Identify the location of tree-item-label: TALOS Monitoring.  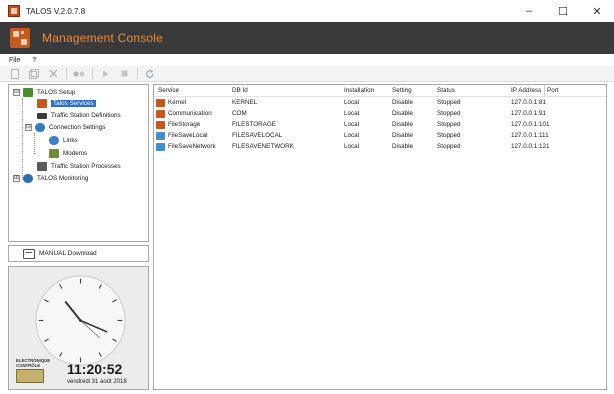
(63, 178).